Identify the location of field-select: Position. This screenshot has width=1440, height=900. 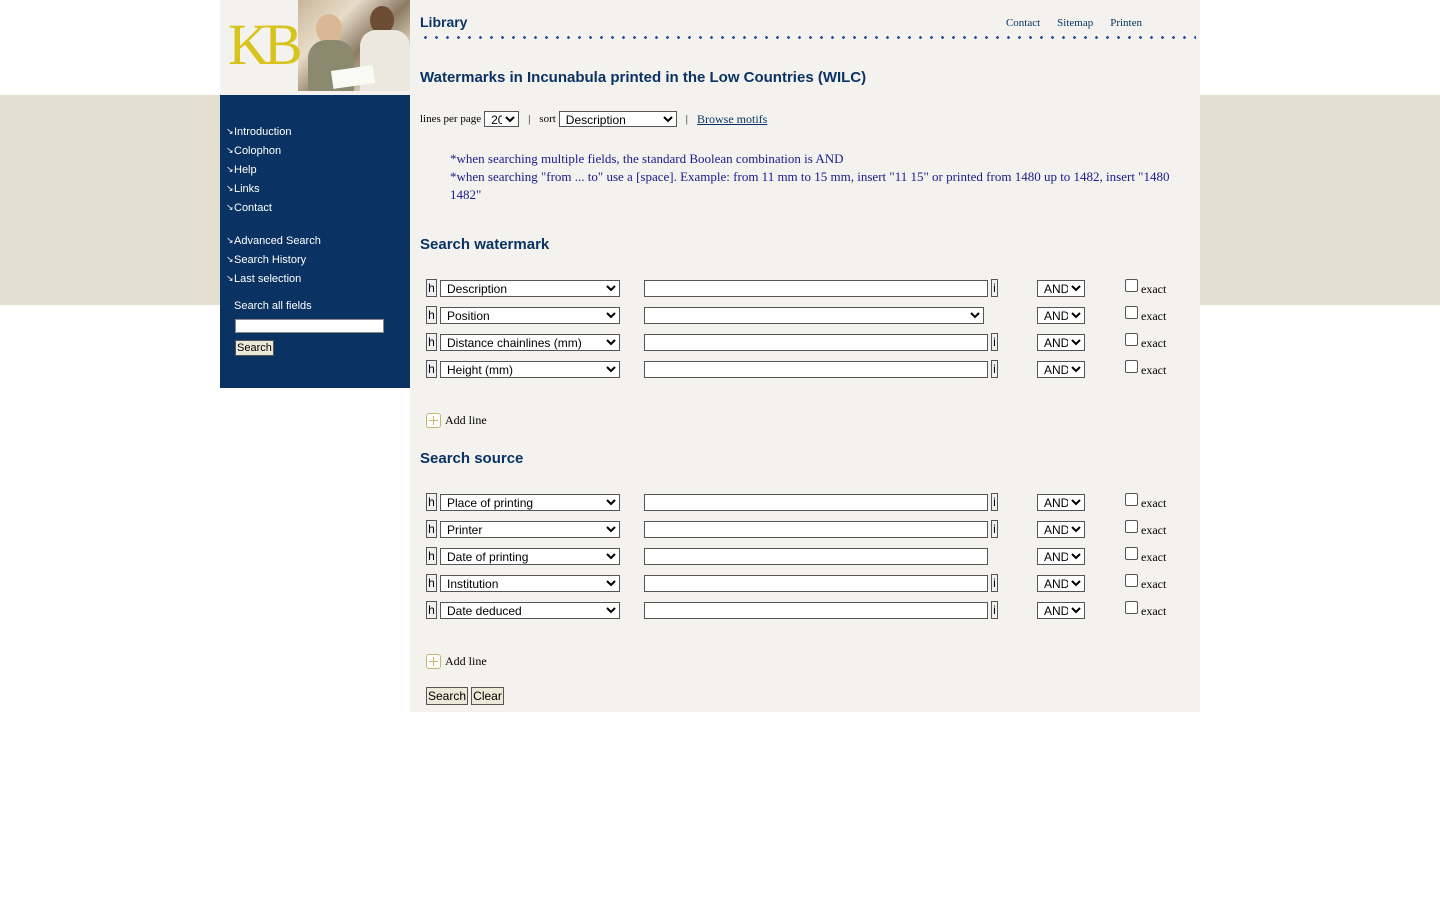
(530, 315).